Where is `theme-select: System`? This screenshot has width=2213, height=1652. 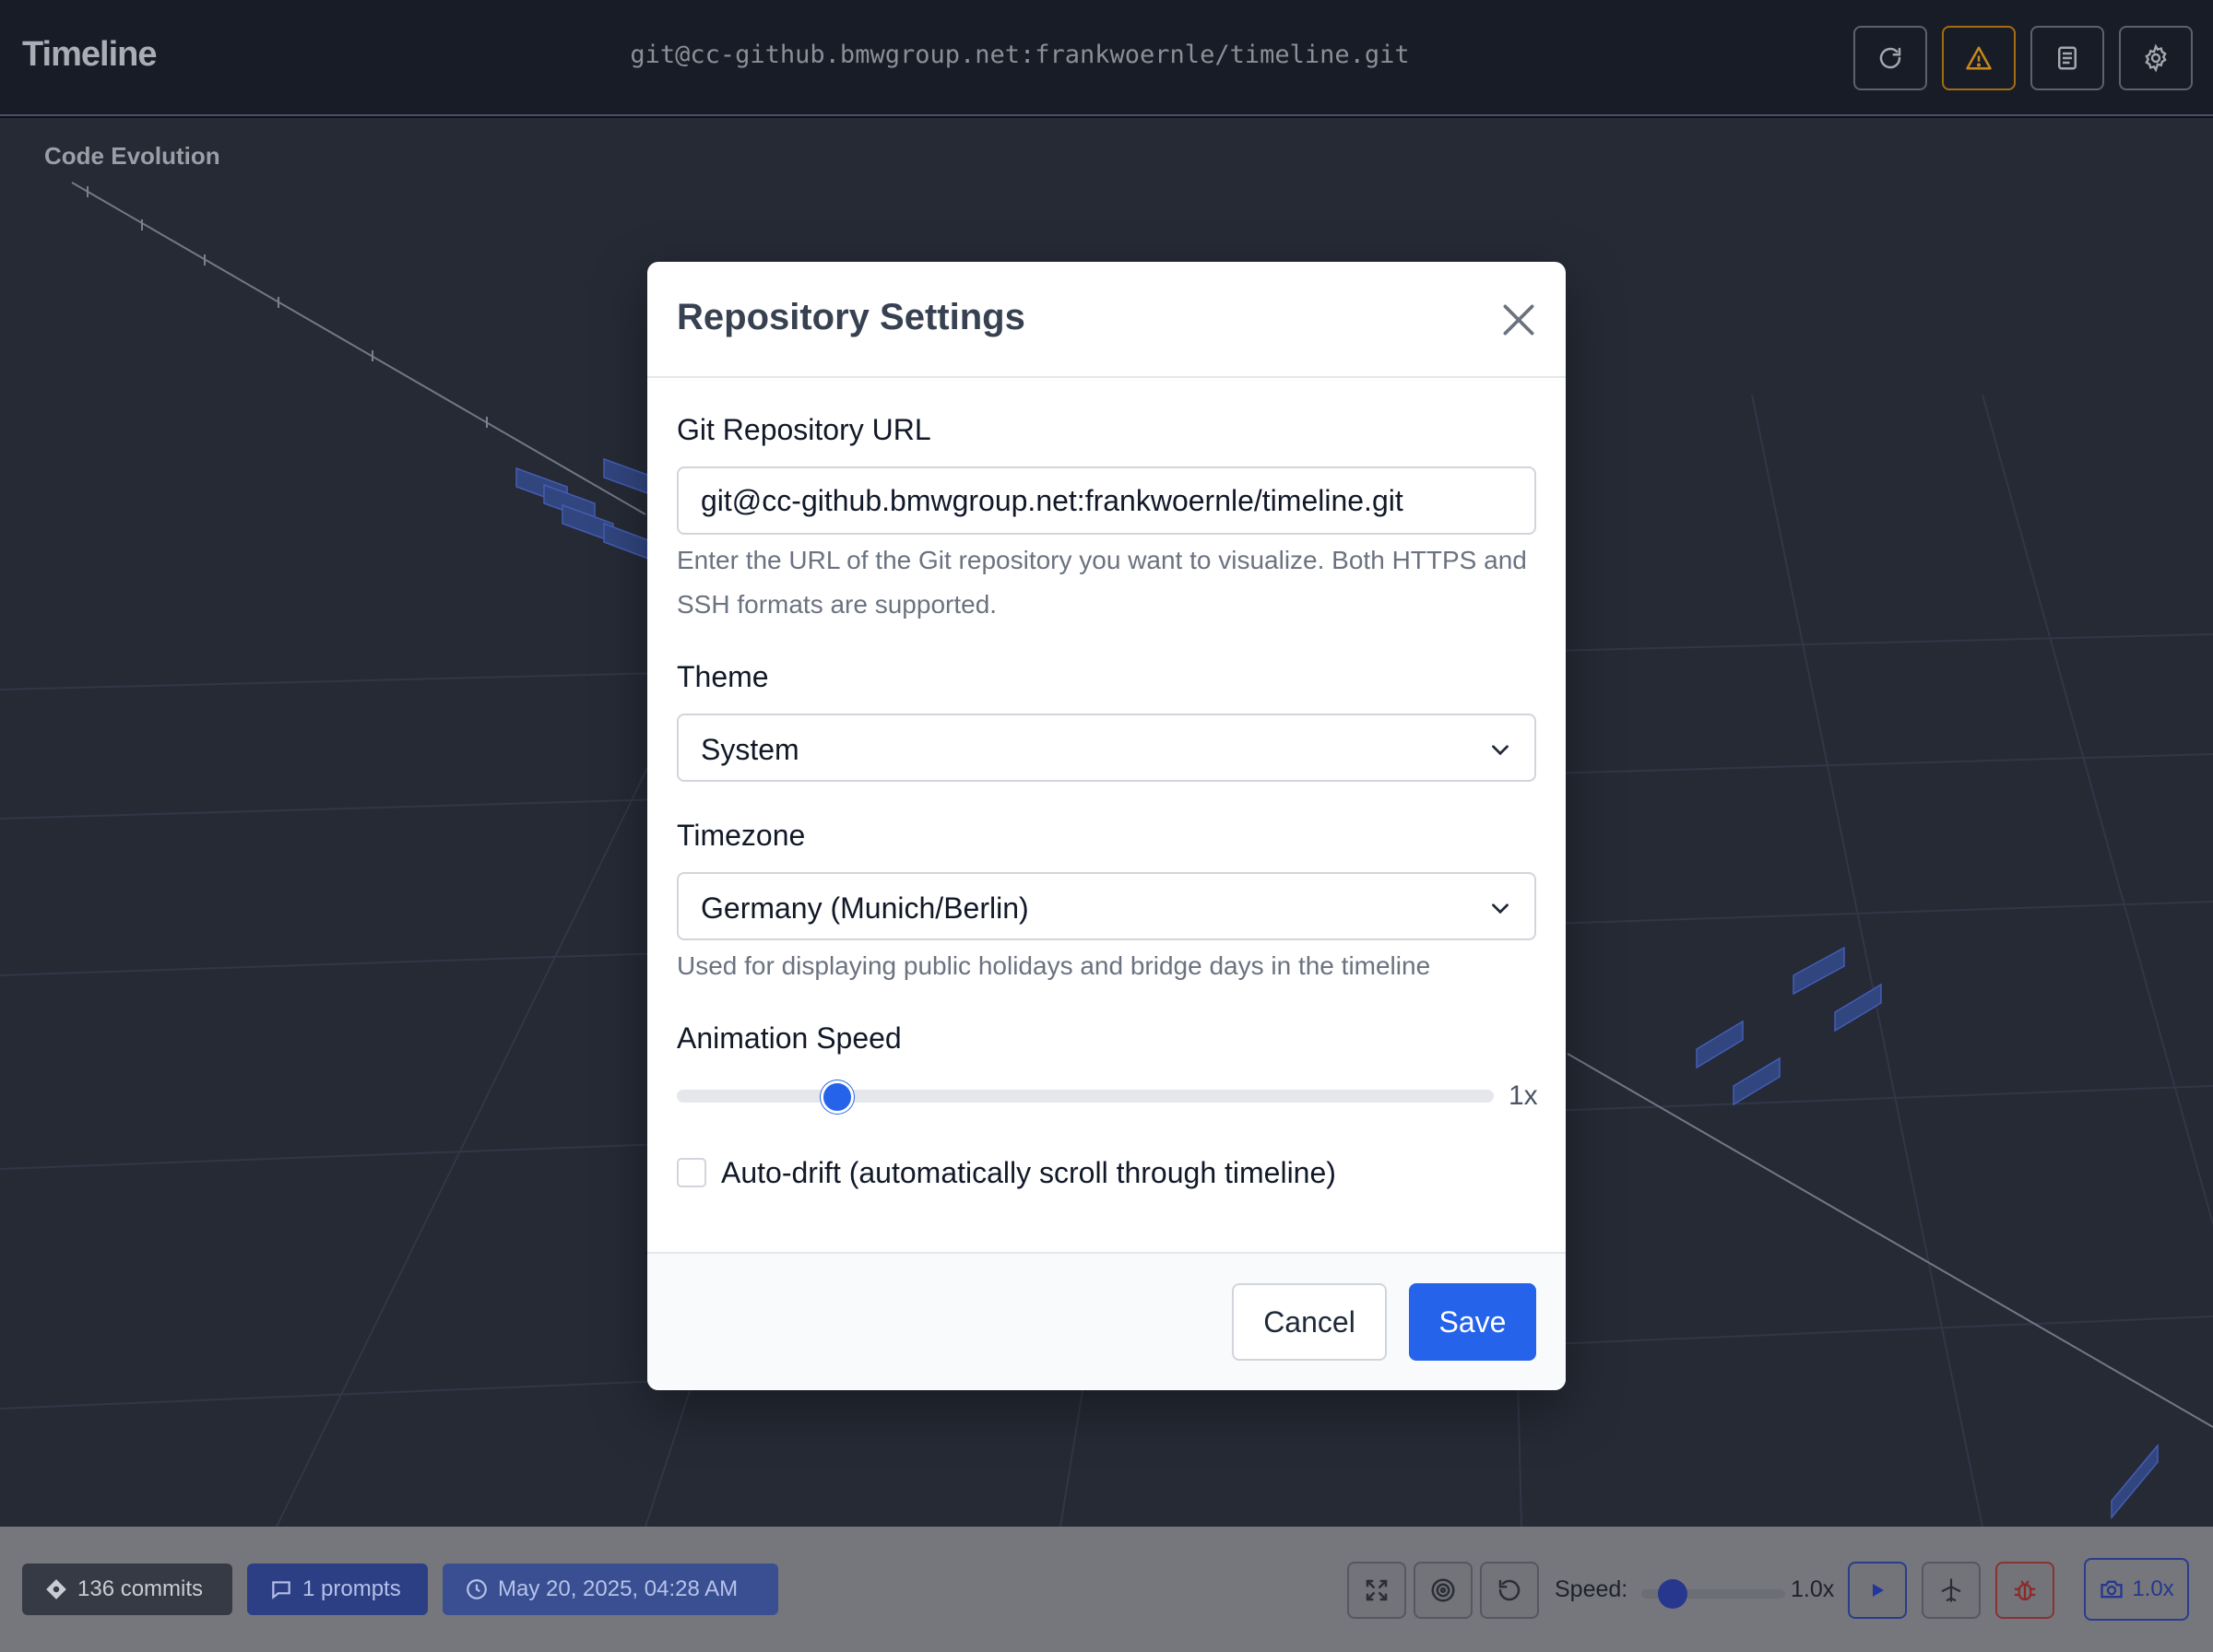 theme-select: System is located at coordinates (1106, 748).